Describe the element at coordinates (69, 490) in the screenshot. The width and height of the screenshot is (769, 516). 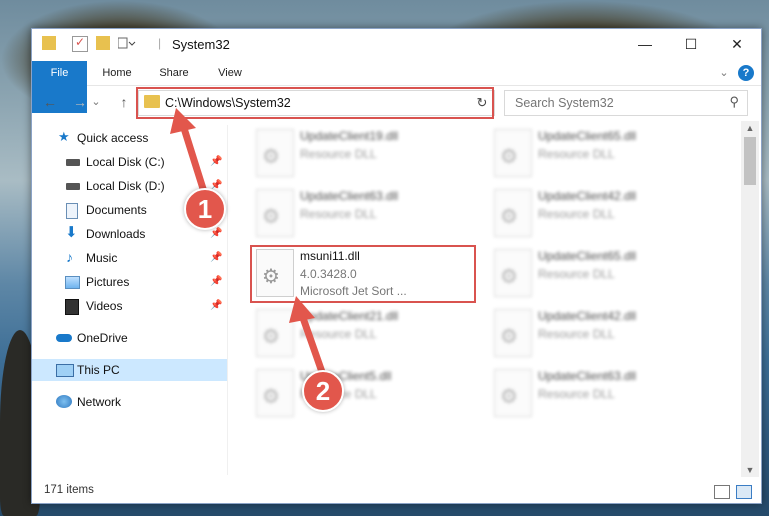
I see `item-count: 171 items` at that location.